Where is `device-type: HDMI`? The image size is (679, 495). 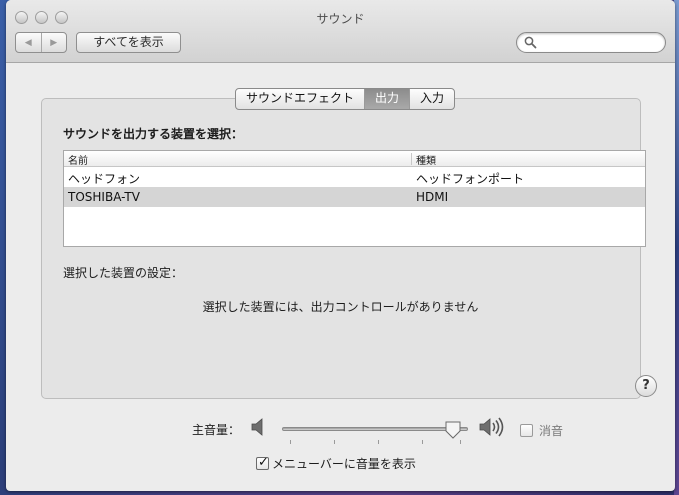
device-type: HDMI is located at coordinates (432, 197).